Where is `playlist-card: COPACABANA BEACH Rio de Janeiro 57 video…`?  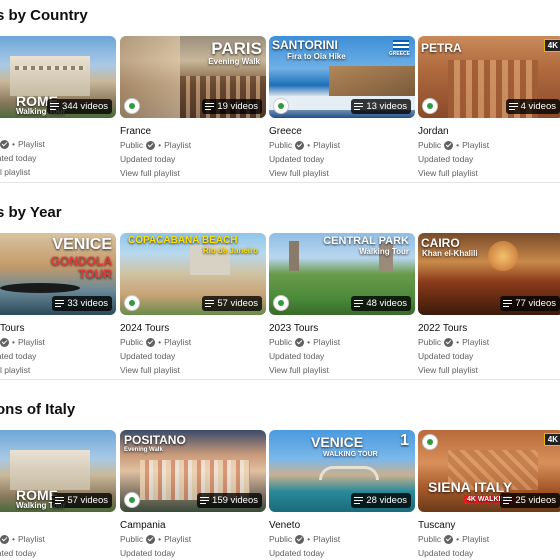 playlist-card: COPACABANA BEACH Rio de Janeiro 57 video… is located at coordinates (193, 304).